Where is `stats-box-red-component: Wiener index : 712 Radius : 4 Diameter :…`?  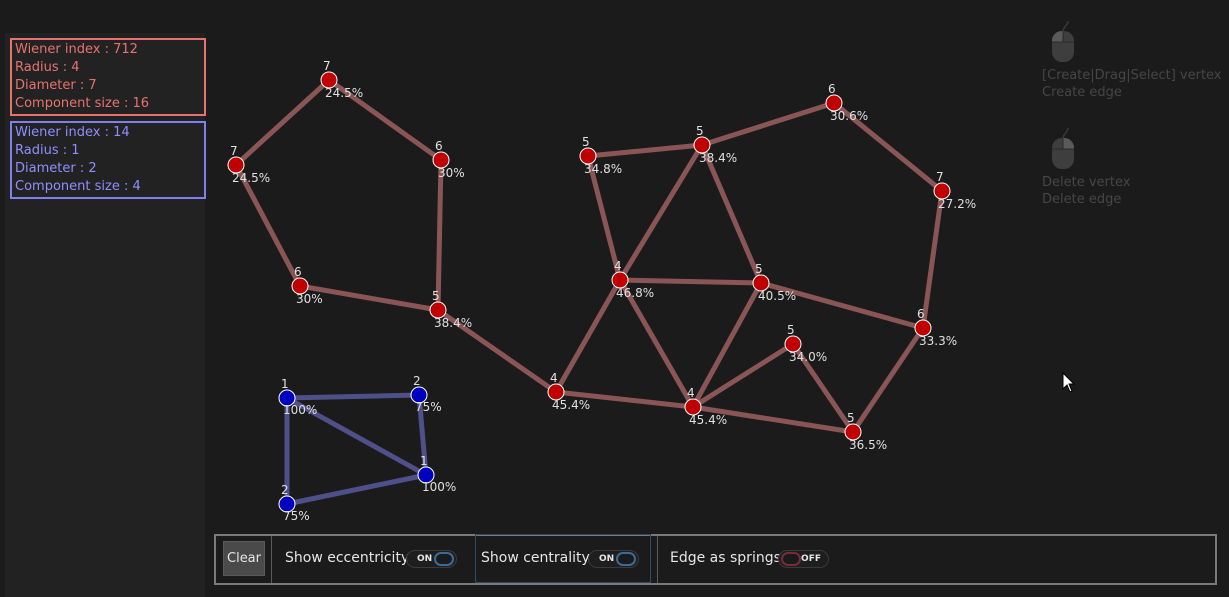 stats-box-red-component: Wiener index : 712 Radius : 4 Diameter :… is located at coordinates (108, 77).